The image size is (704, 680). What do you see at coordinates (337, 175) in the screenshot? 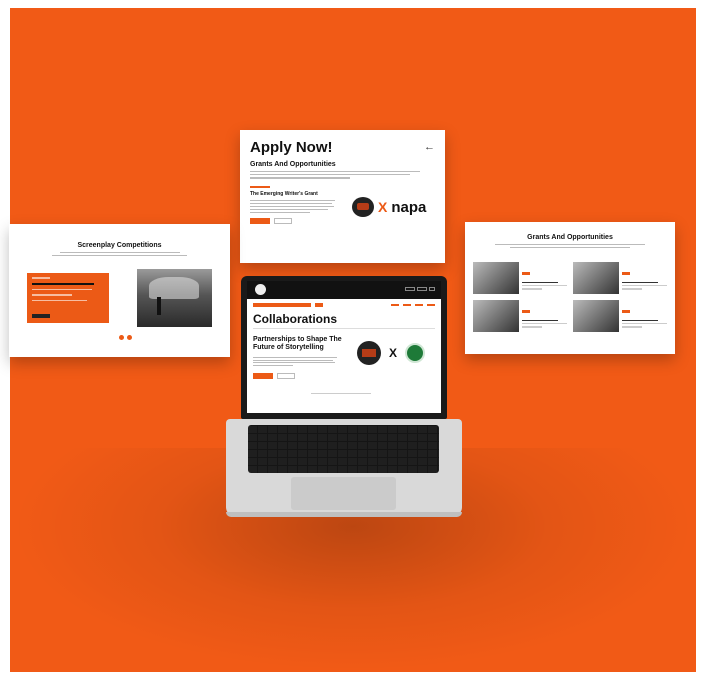
I see `apply-intro-lines` at bounding box center [337, 175].